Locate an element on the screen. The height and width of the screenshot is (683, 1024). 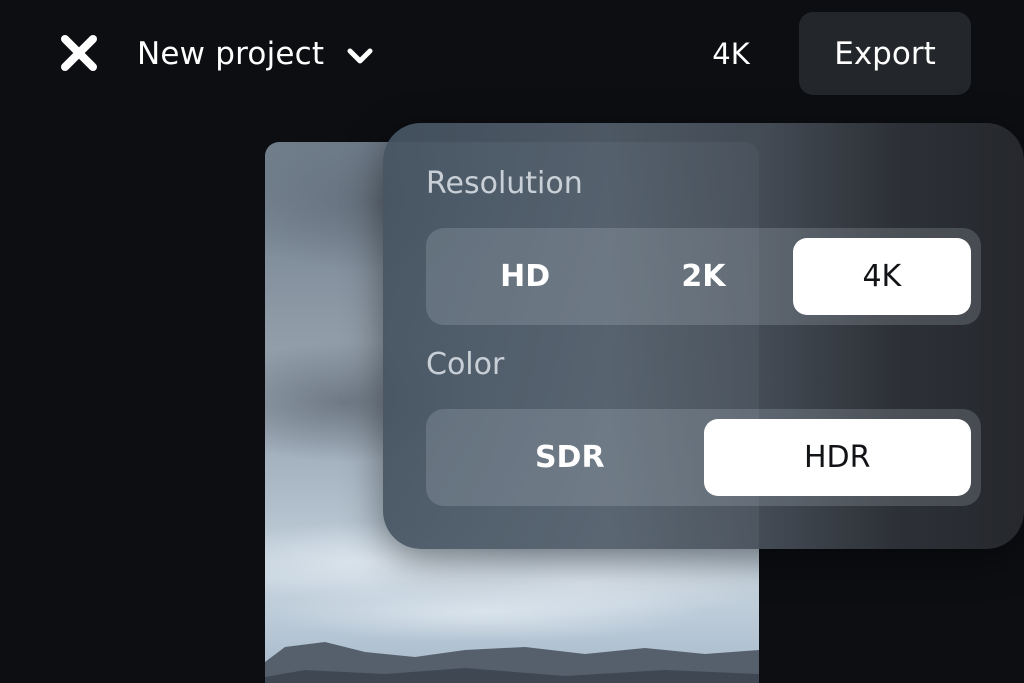
project-title: New project is located at coordinates (231, 54).